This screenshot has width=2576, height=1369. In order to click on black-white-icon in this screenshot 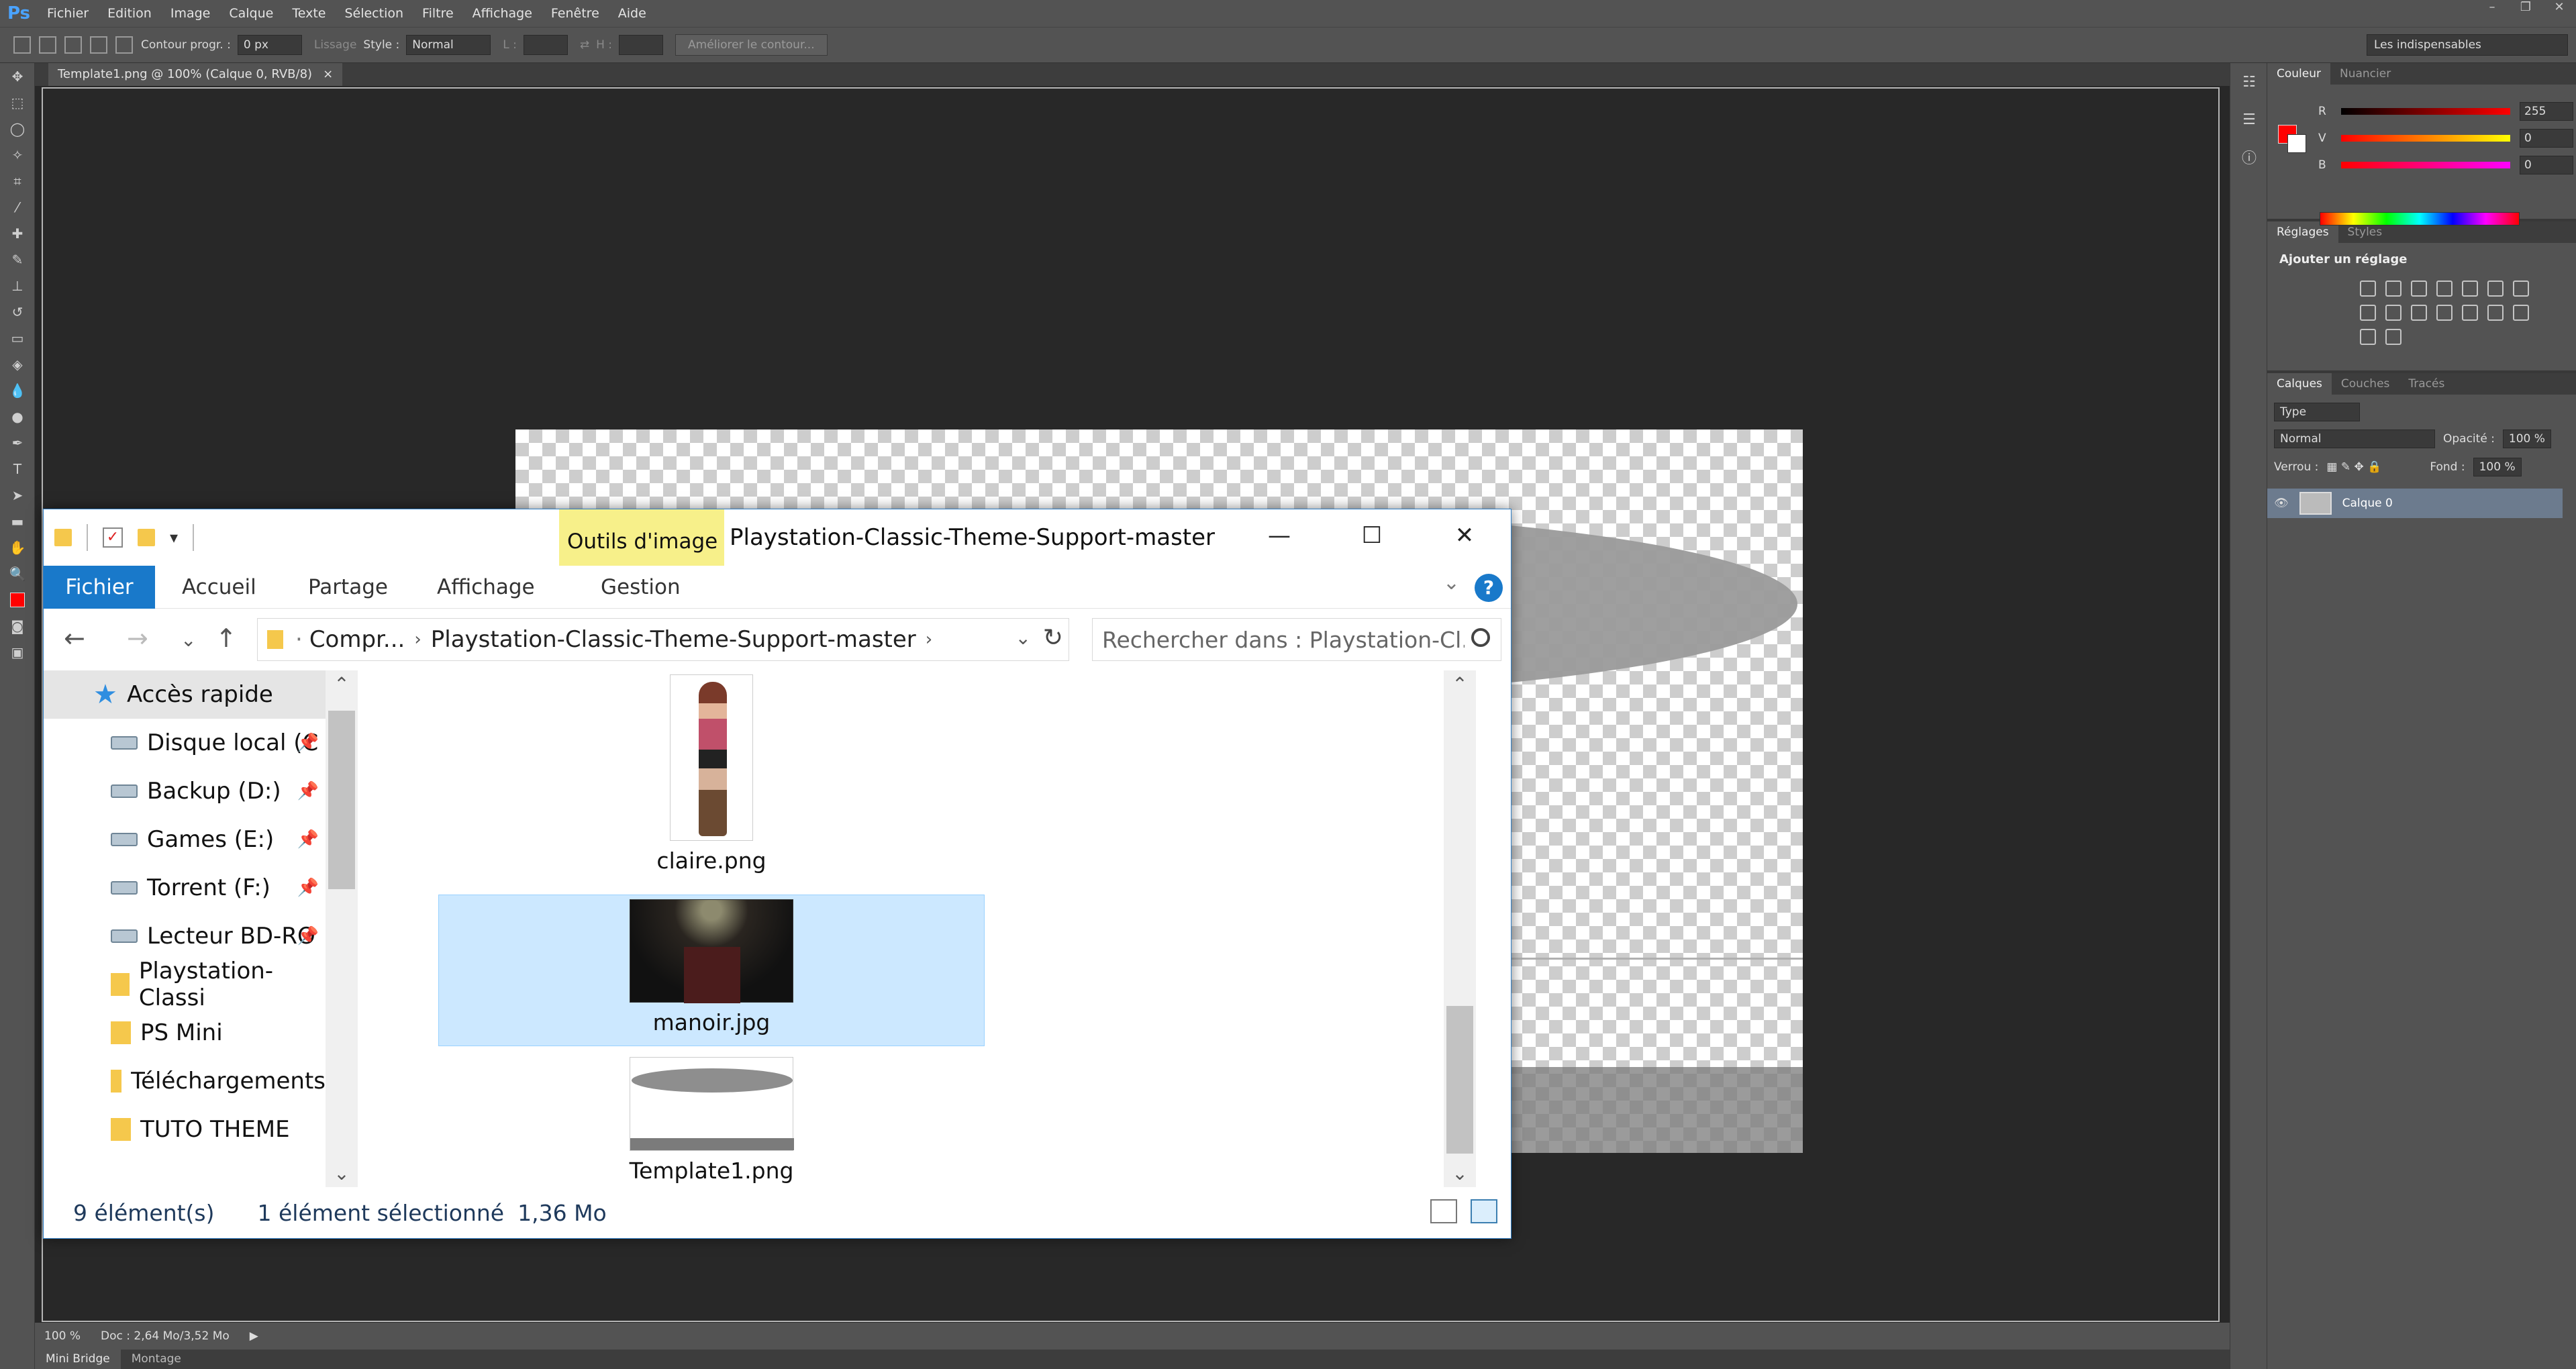, I will do `click(2368, 313)`.